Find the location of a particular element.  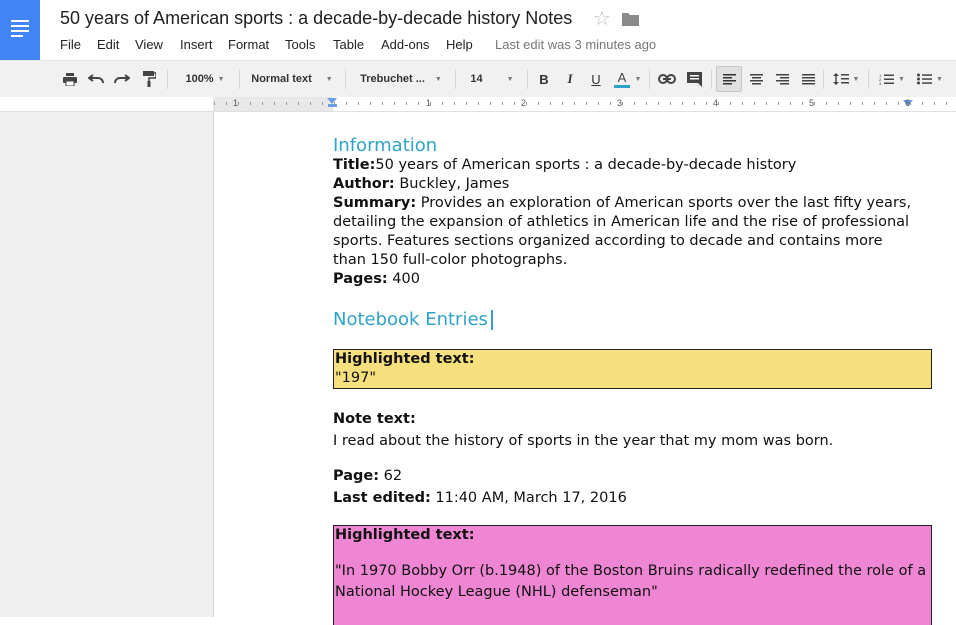

zoom-select: 100% ▼ is located at coordinates (205, 79).